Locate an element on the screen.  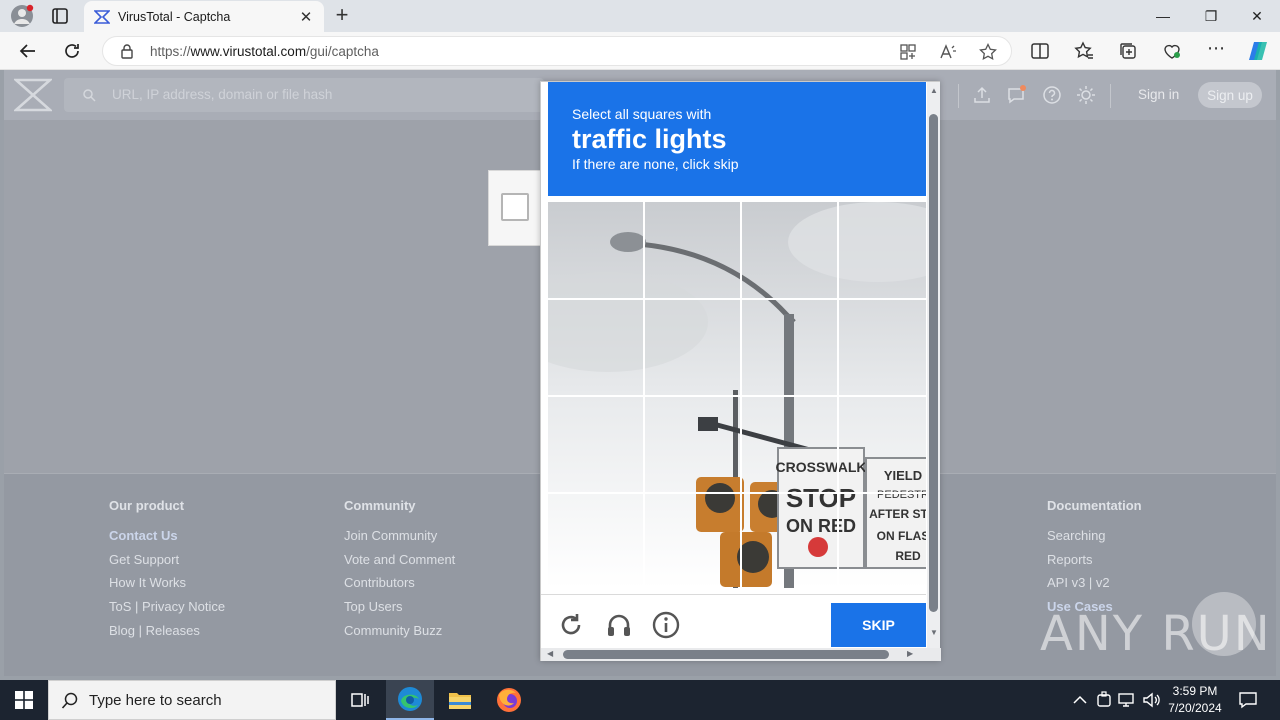
help-icon is located at coordinates (1052, 95).